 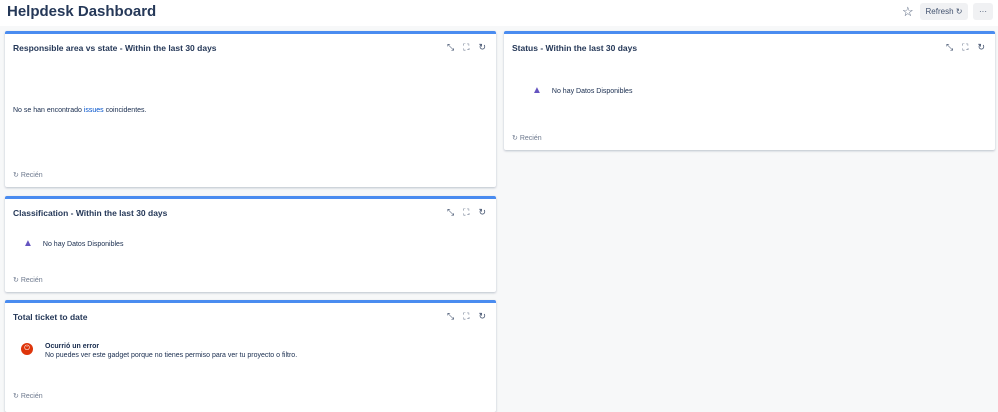 What do you see at coordinates (90, 213) in the screenshot?
I see `gadget-title: Classification - Within the last 30 days` at bounding box center [90, 213].